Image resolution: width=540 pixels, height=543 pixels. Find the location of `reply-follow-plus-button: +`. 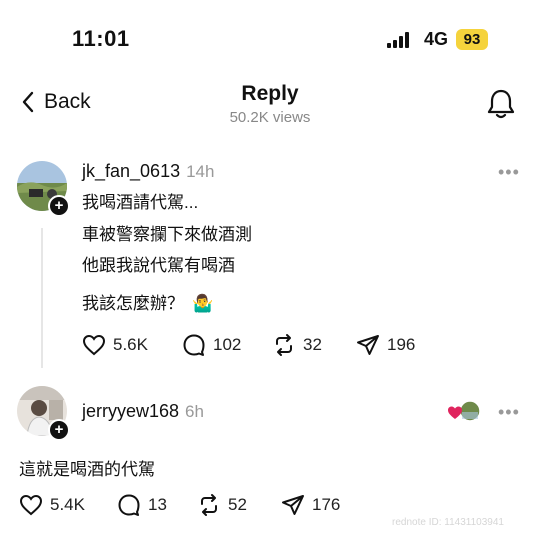

reply-follow-plus-button: + is located at coordinates (59, 430).